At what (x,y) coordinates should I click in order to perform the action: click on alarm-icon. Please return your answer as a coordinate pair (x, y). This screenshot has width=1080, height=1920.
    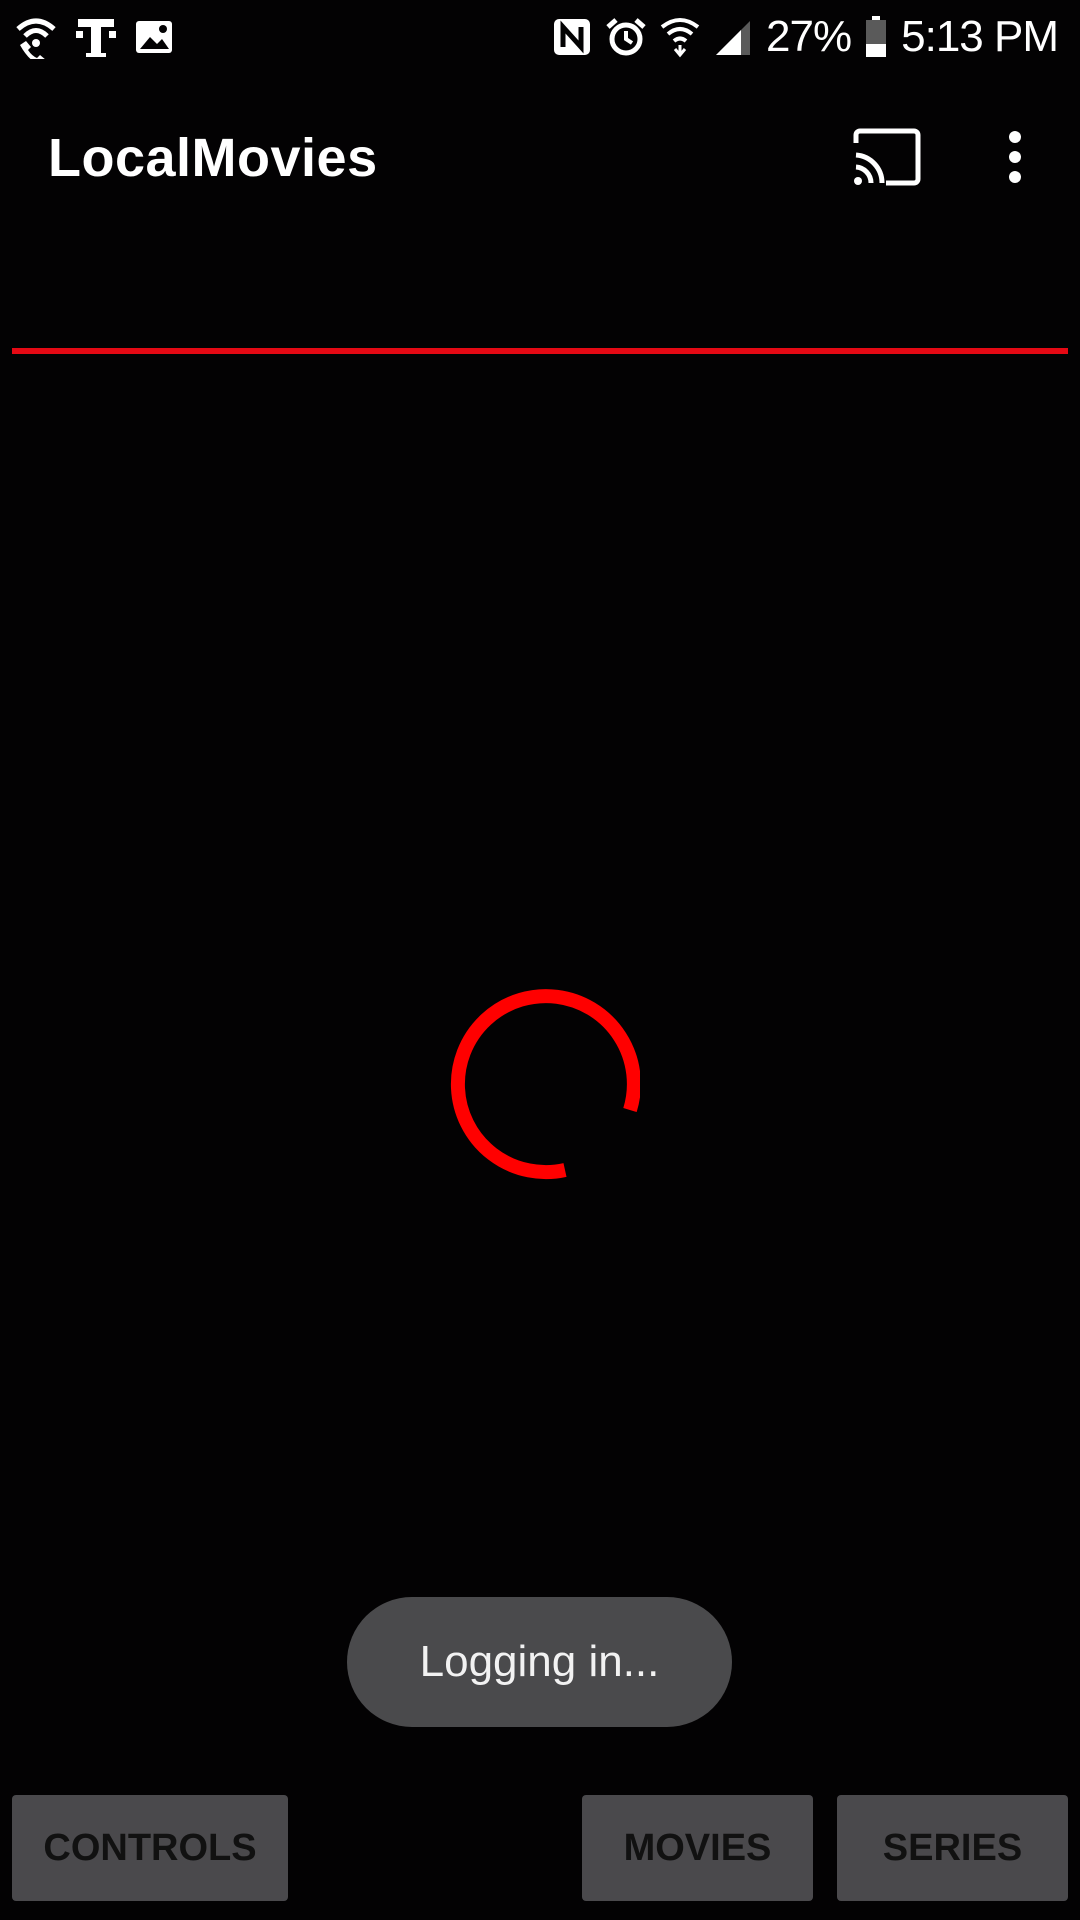
    Looking at the image, I should click on (626, 37).